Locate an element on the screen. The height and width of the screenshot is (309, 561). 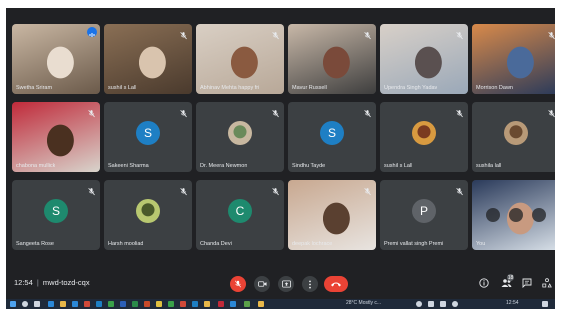
activities-button is located at coordinates (547, 283).